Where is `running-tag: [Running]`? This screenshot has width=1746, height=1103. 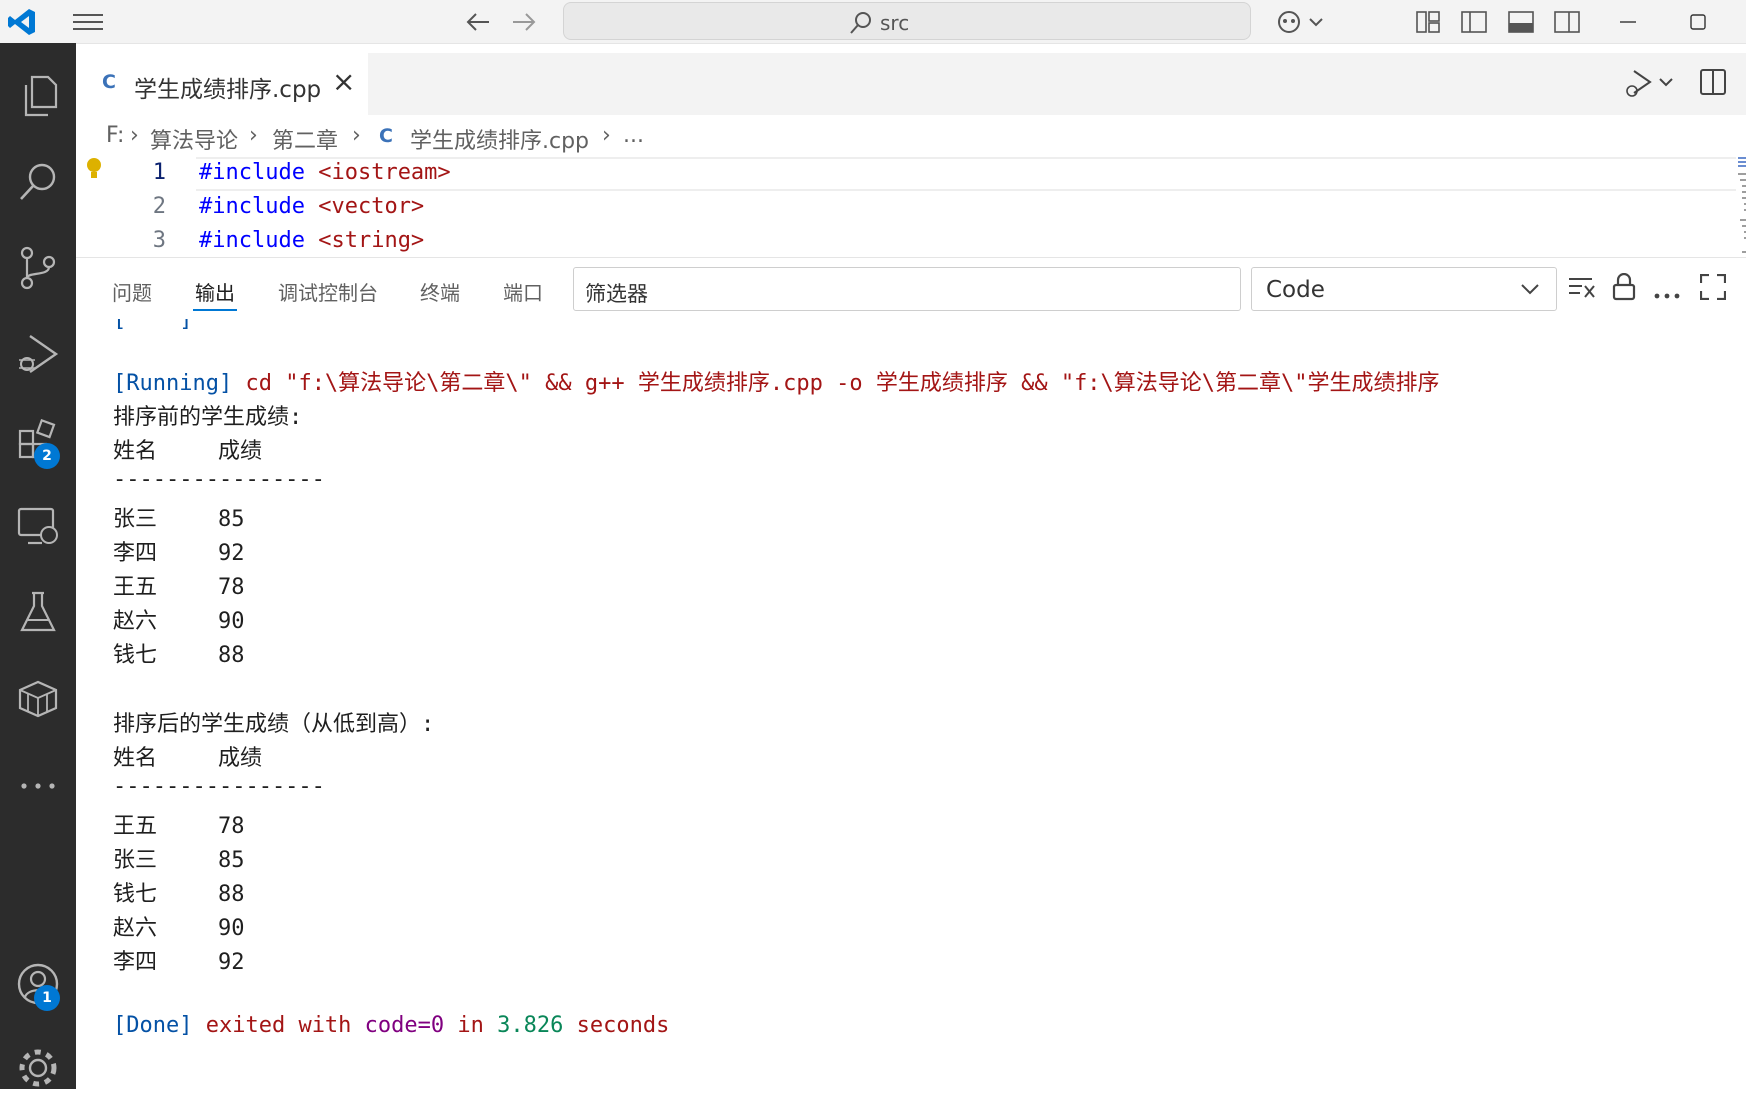 running-tag: [Running] is located at coordinates (173, 383).